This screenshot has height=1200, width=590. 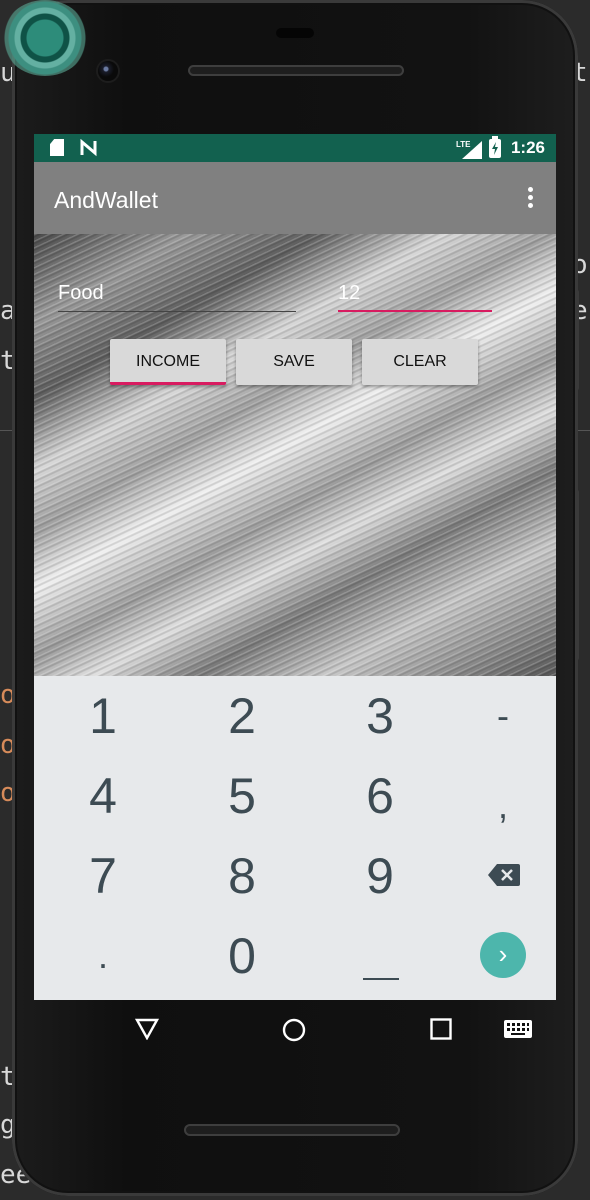 I want to click on volume-button, so click(x=577, y=575).